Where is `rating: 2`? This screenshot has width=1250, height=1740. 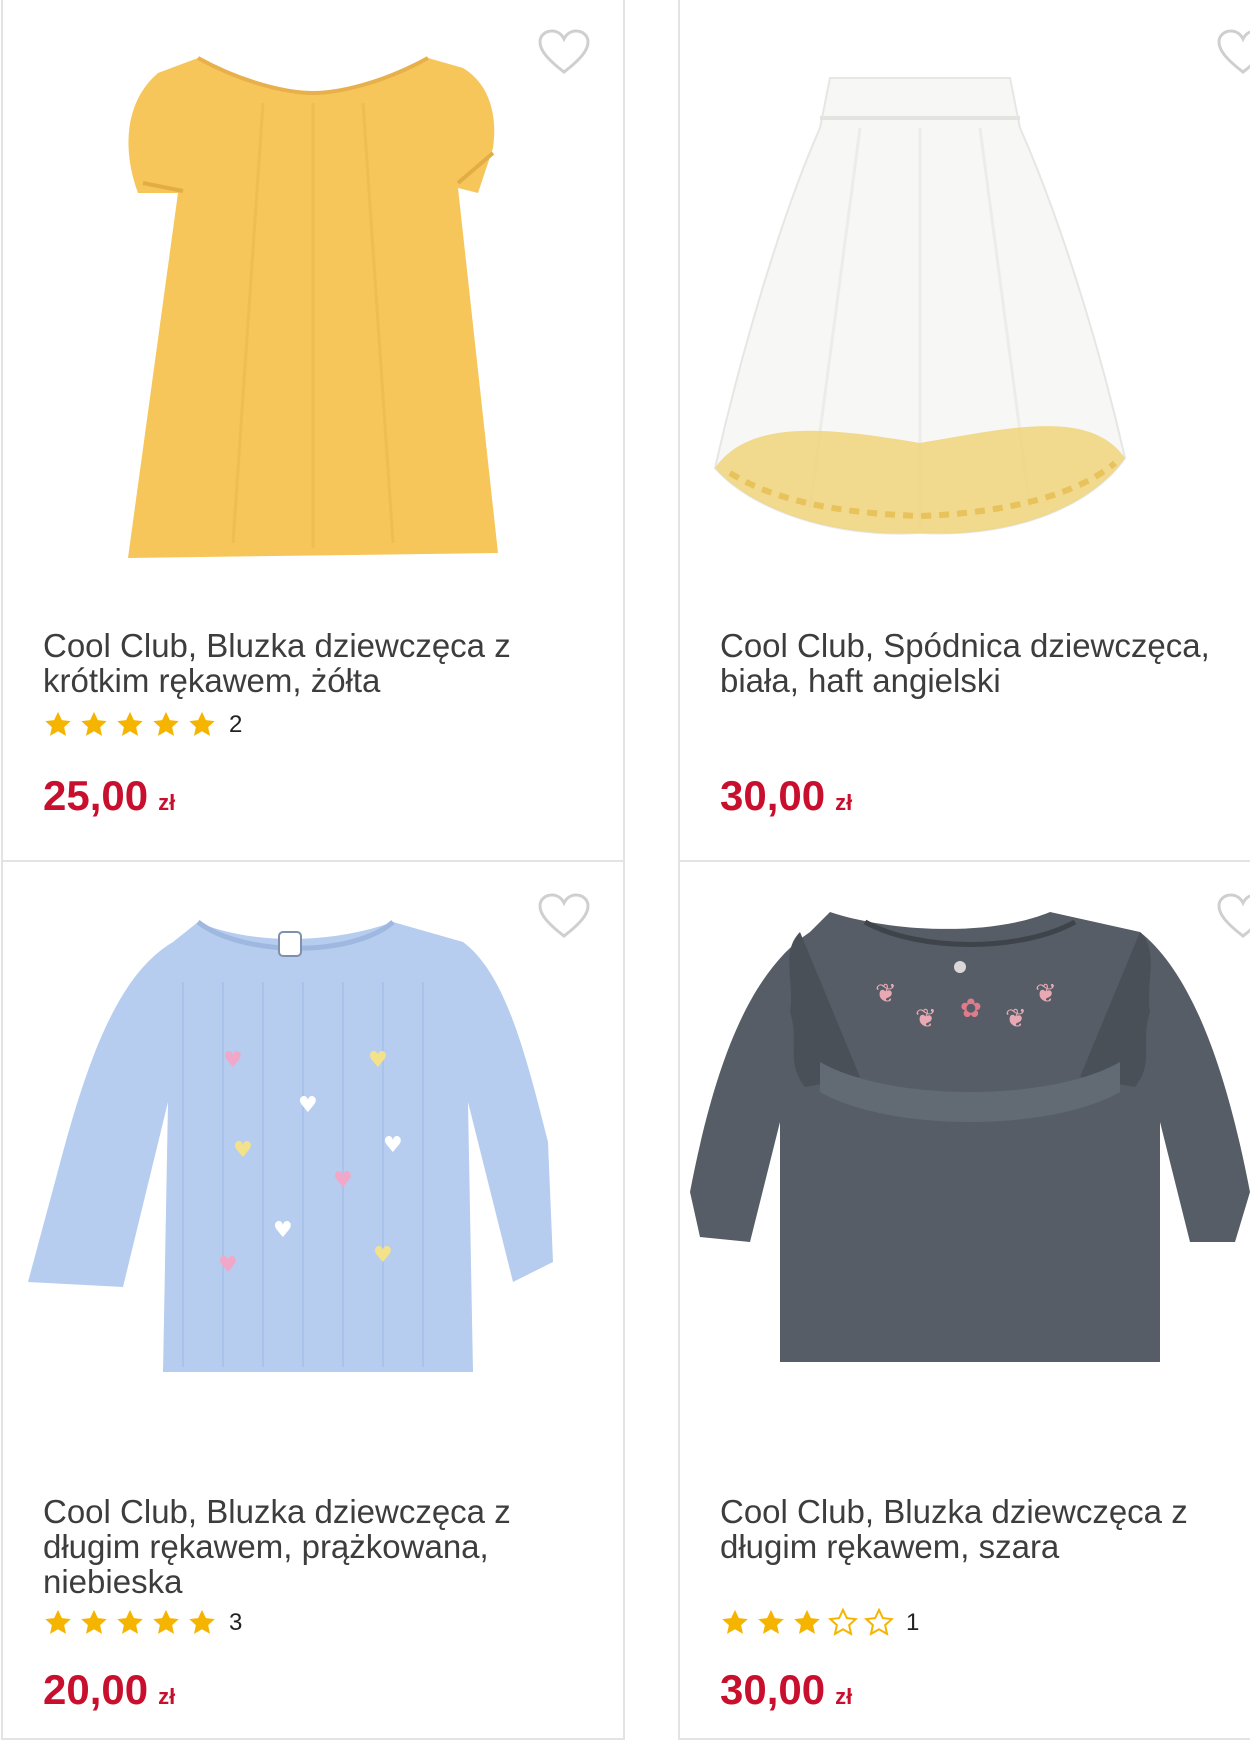
rating: 2 is located at coordinates (142, 725).